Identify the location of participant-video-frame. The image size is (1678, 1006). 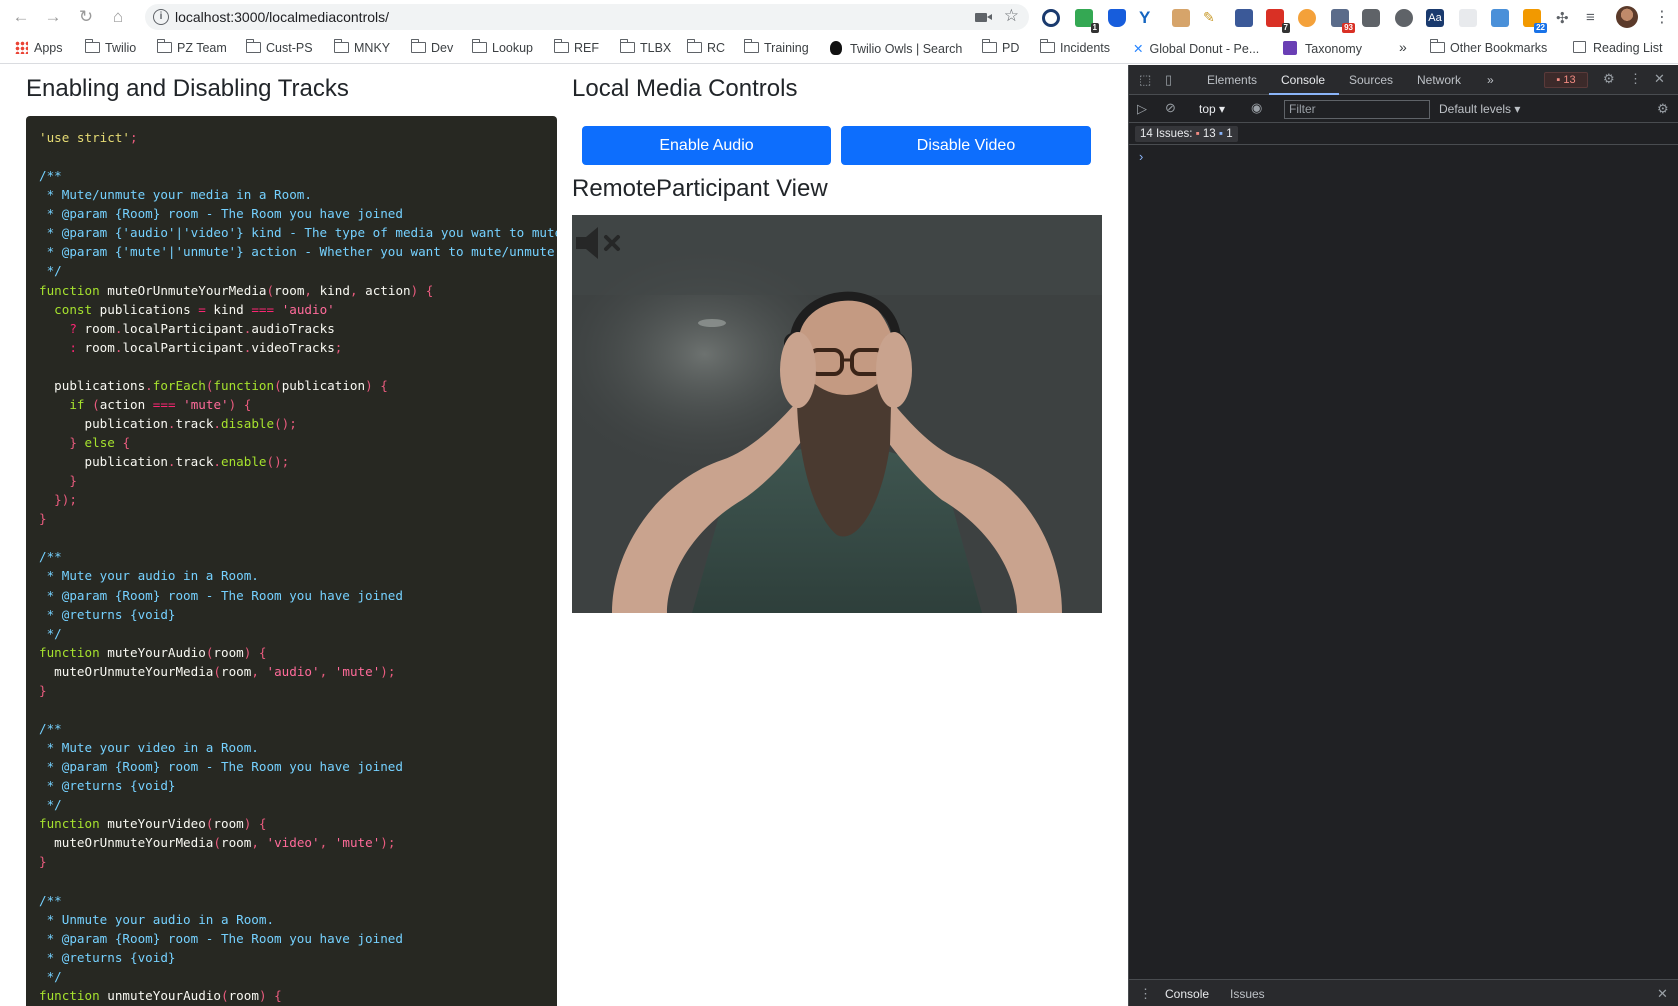
(837, 414).